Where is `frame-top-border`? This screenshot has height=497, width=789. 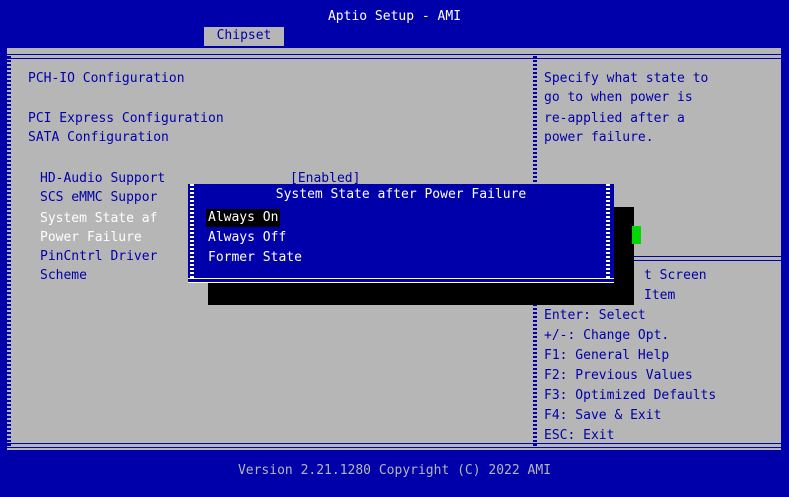
frame-top-border is located at coordinates (394, 56).